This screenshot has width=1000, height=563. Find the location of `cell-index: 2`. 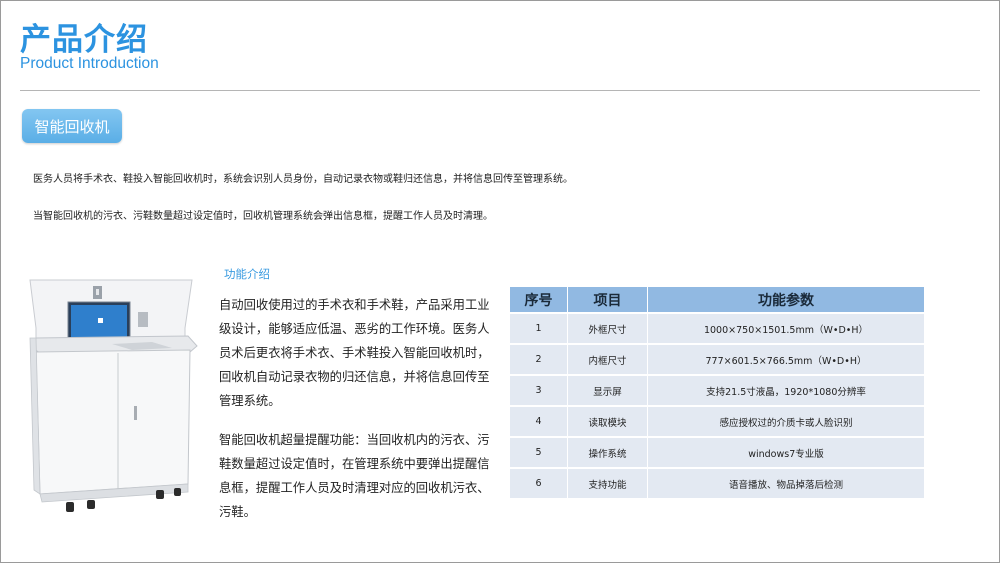

cell-index: 2 is located at coordinates (539, 359).